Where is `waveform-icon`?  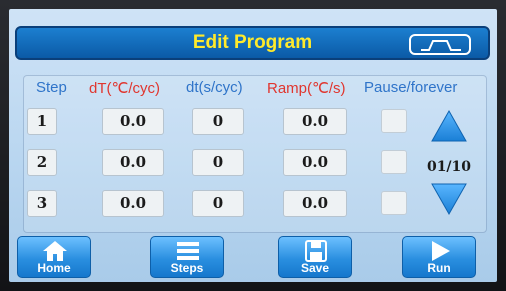
waveform-icon is located at coordinates (441, 45).